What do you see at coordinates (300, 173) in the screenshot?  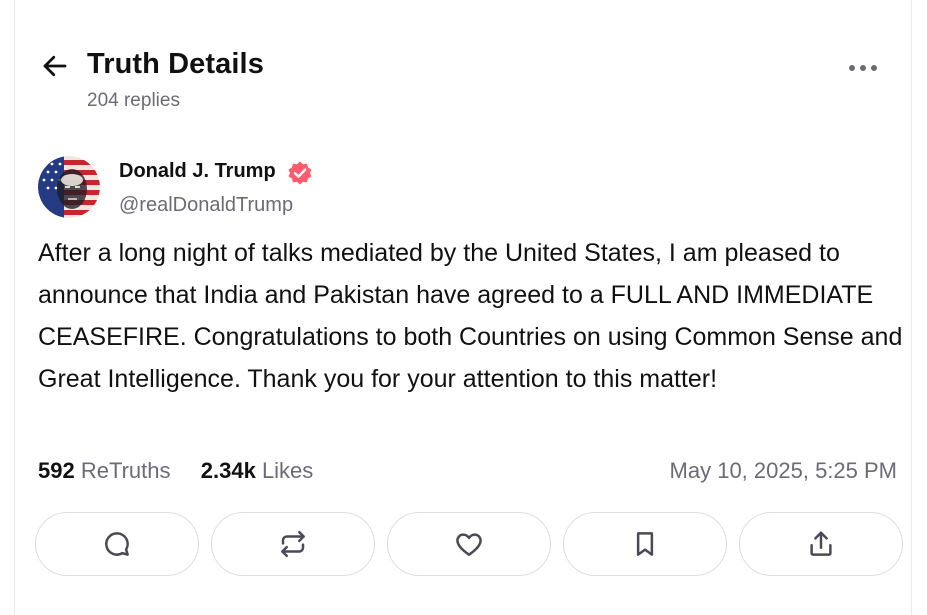 I see `verified-badge-icon` at bounding box center [300, 173].